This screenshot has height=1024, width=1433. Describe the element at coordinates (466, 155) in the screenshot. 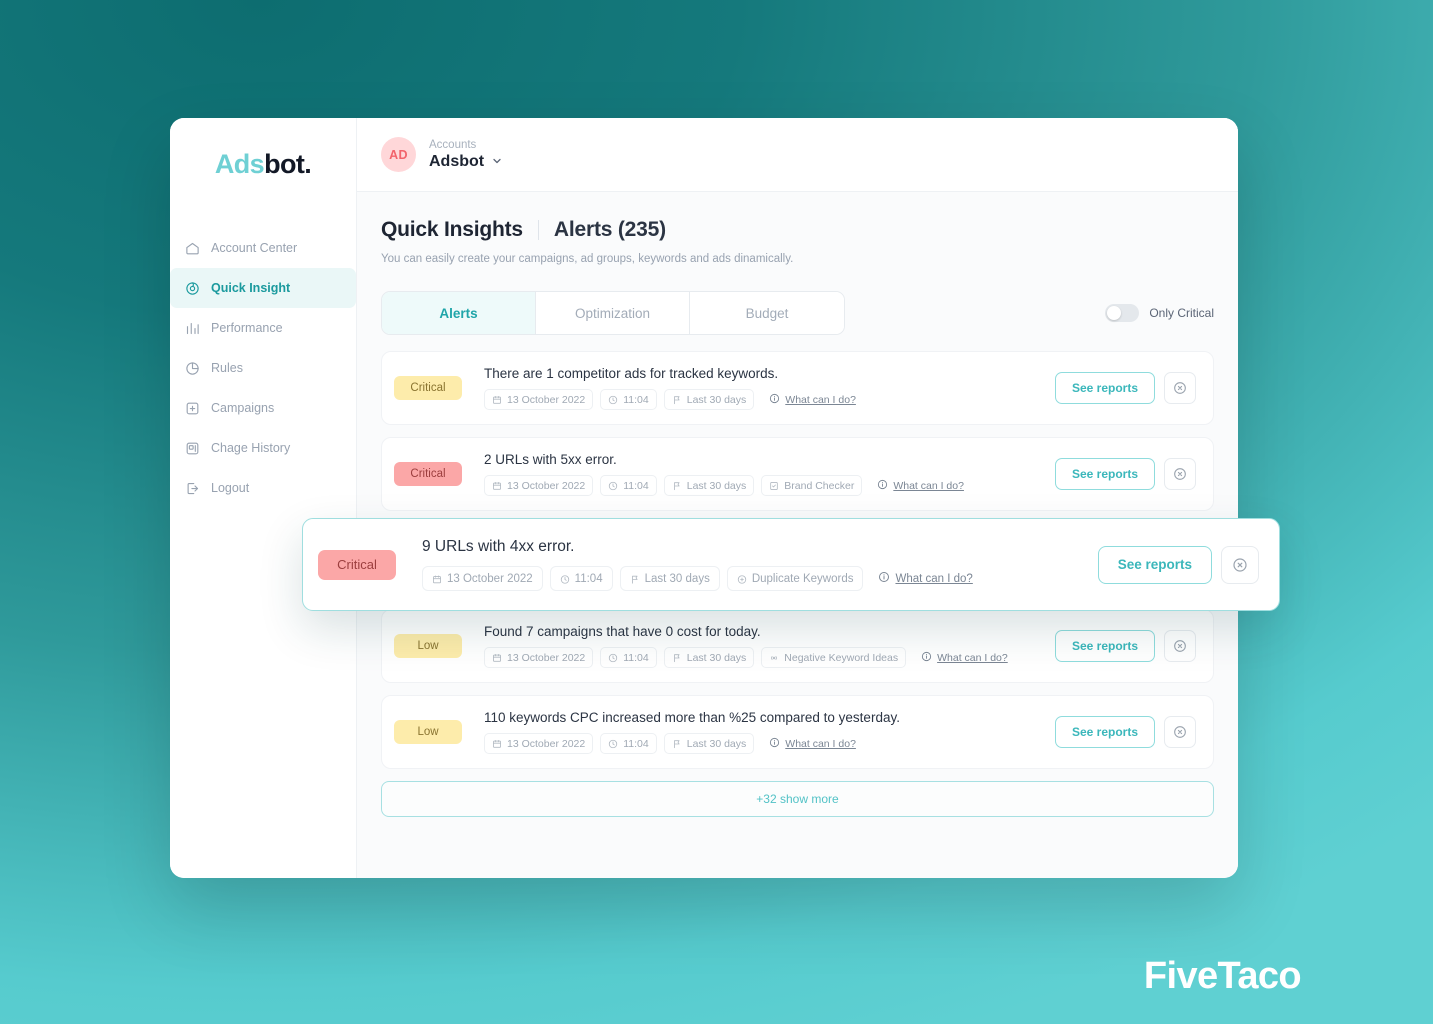

I see `account-switcher: Accounts Adsbot` at that location.